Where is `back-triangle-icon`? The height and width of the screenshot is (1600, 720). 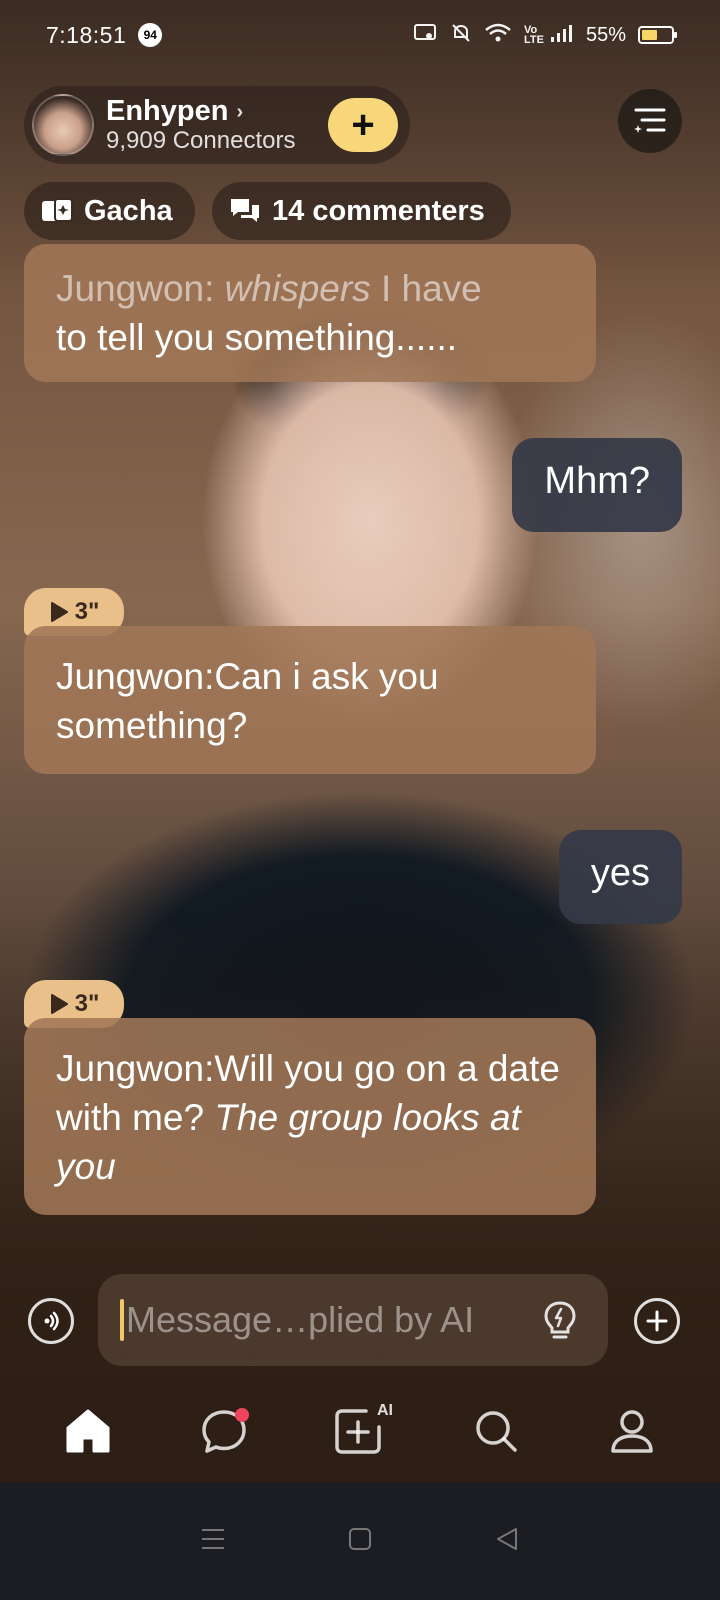
back-triangle-icon is located at coordinates (506, 1538).